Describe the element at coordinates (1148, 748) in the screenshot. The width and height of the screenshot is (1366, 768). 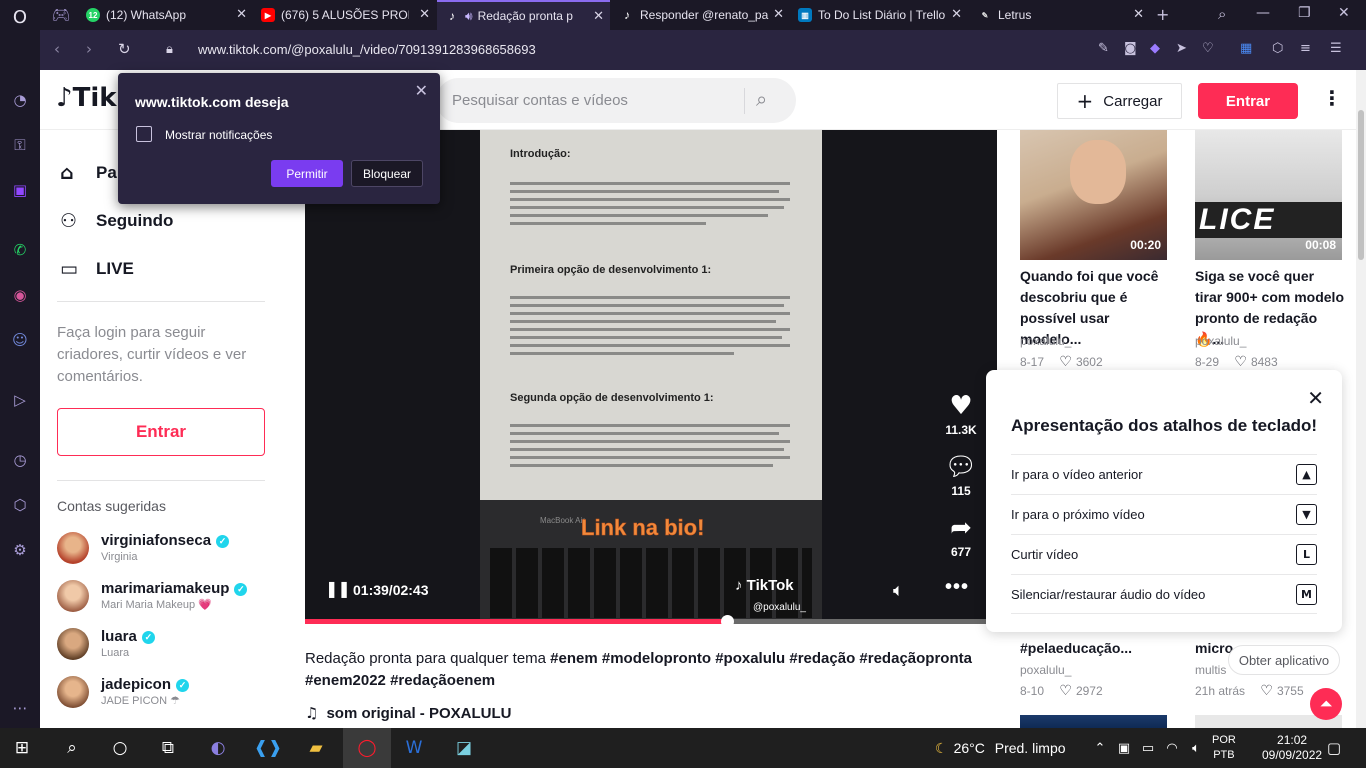
I see `battery-icon: ▭` at that location.